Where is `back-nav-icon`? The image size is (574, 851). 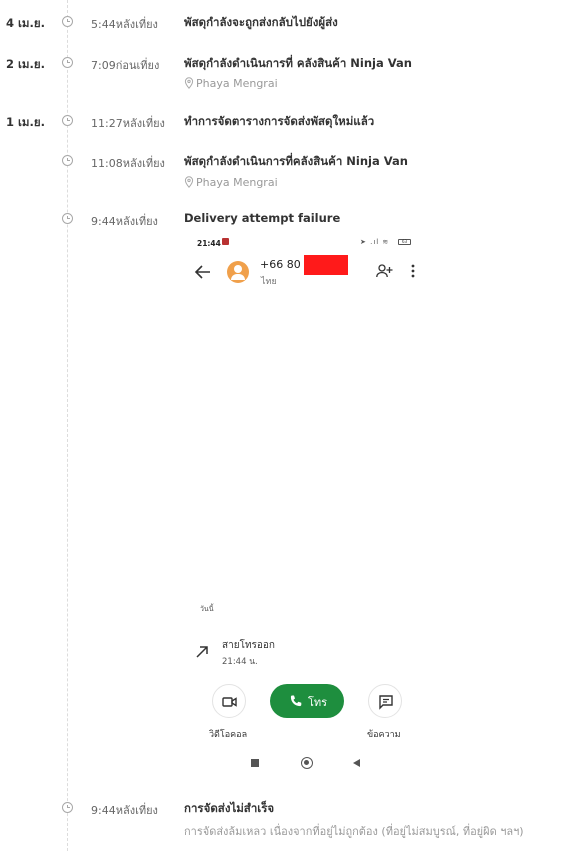 back-nav-icon is located at coordinates (356, 763).